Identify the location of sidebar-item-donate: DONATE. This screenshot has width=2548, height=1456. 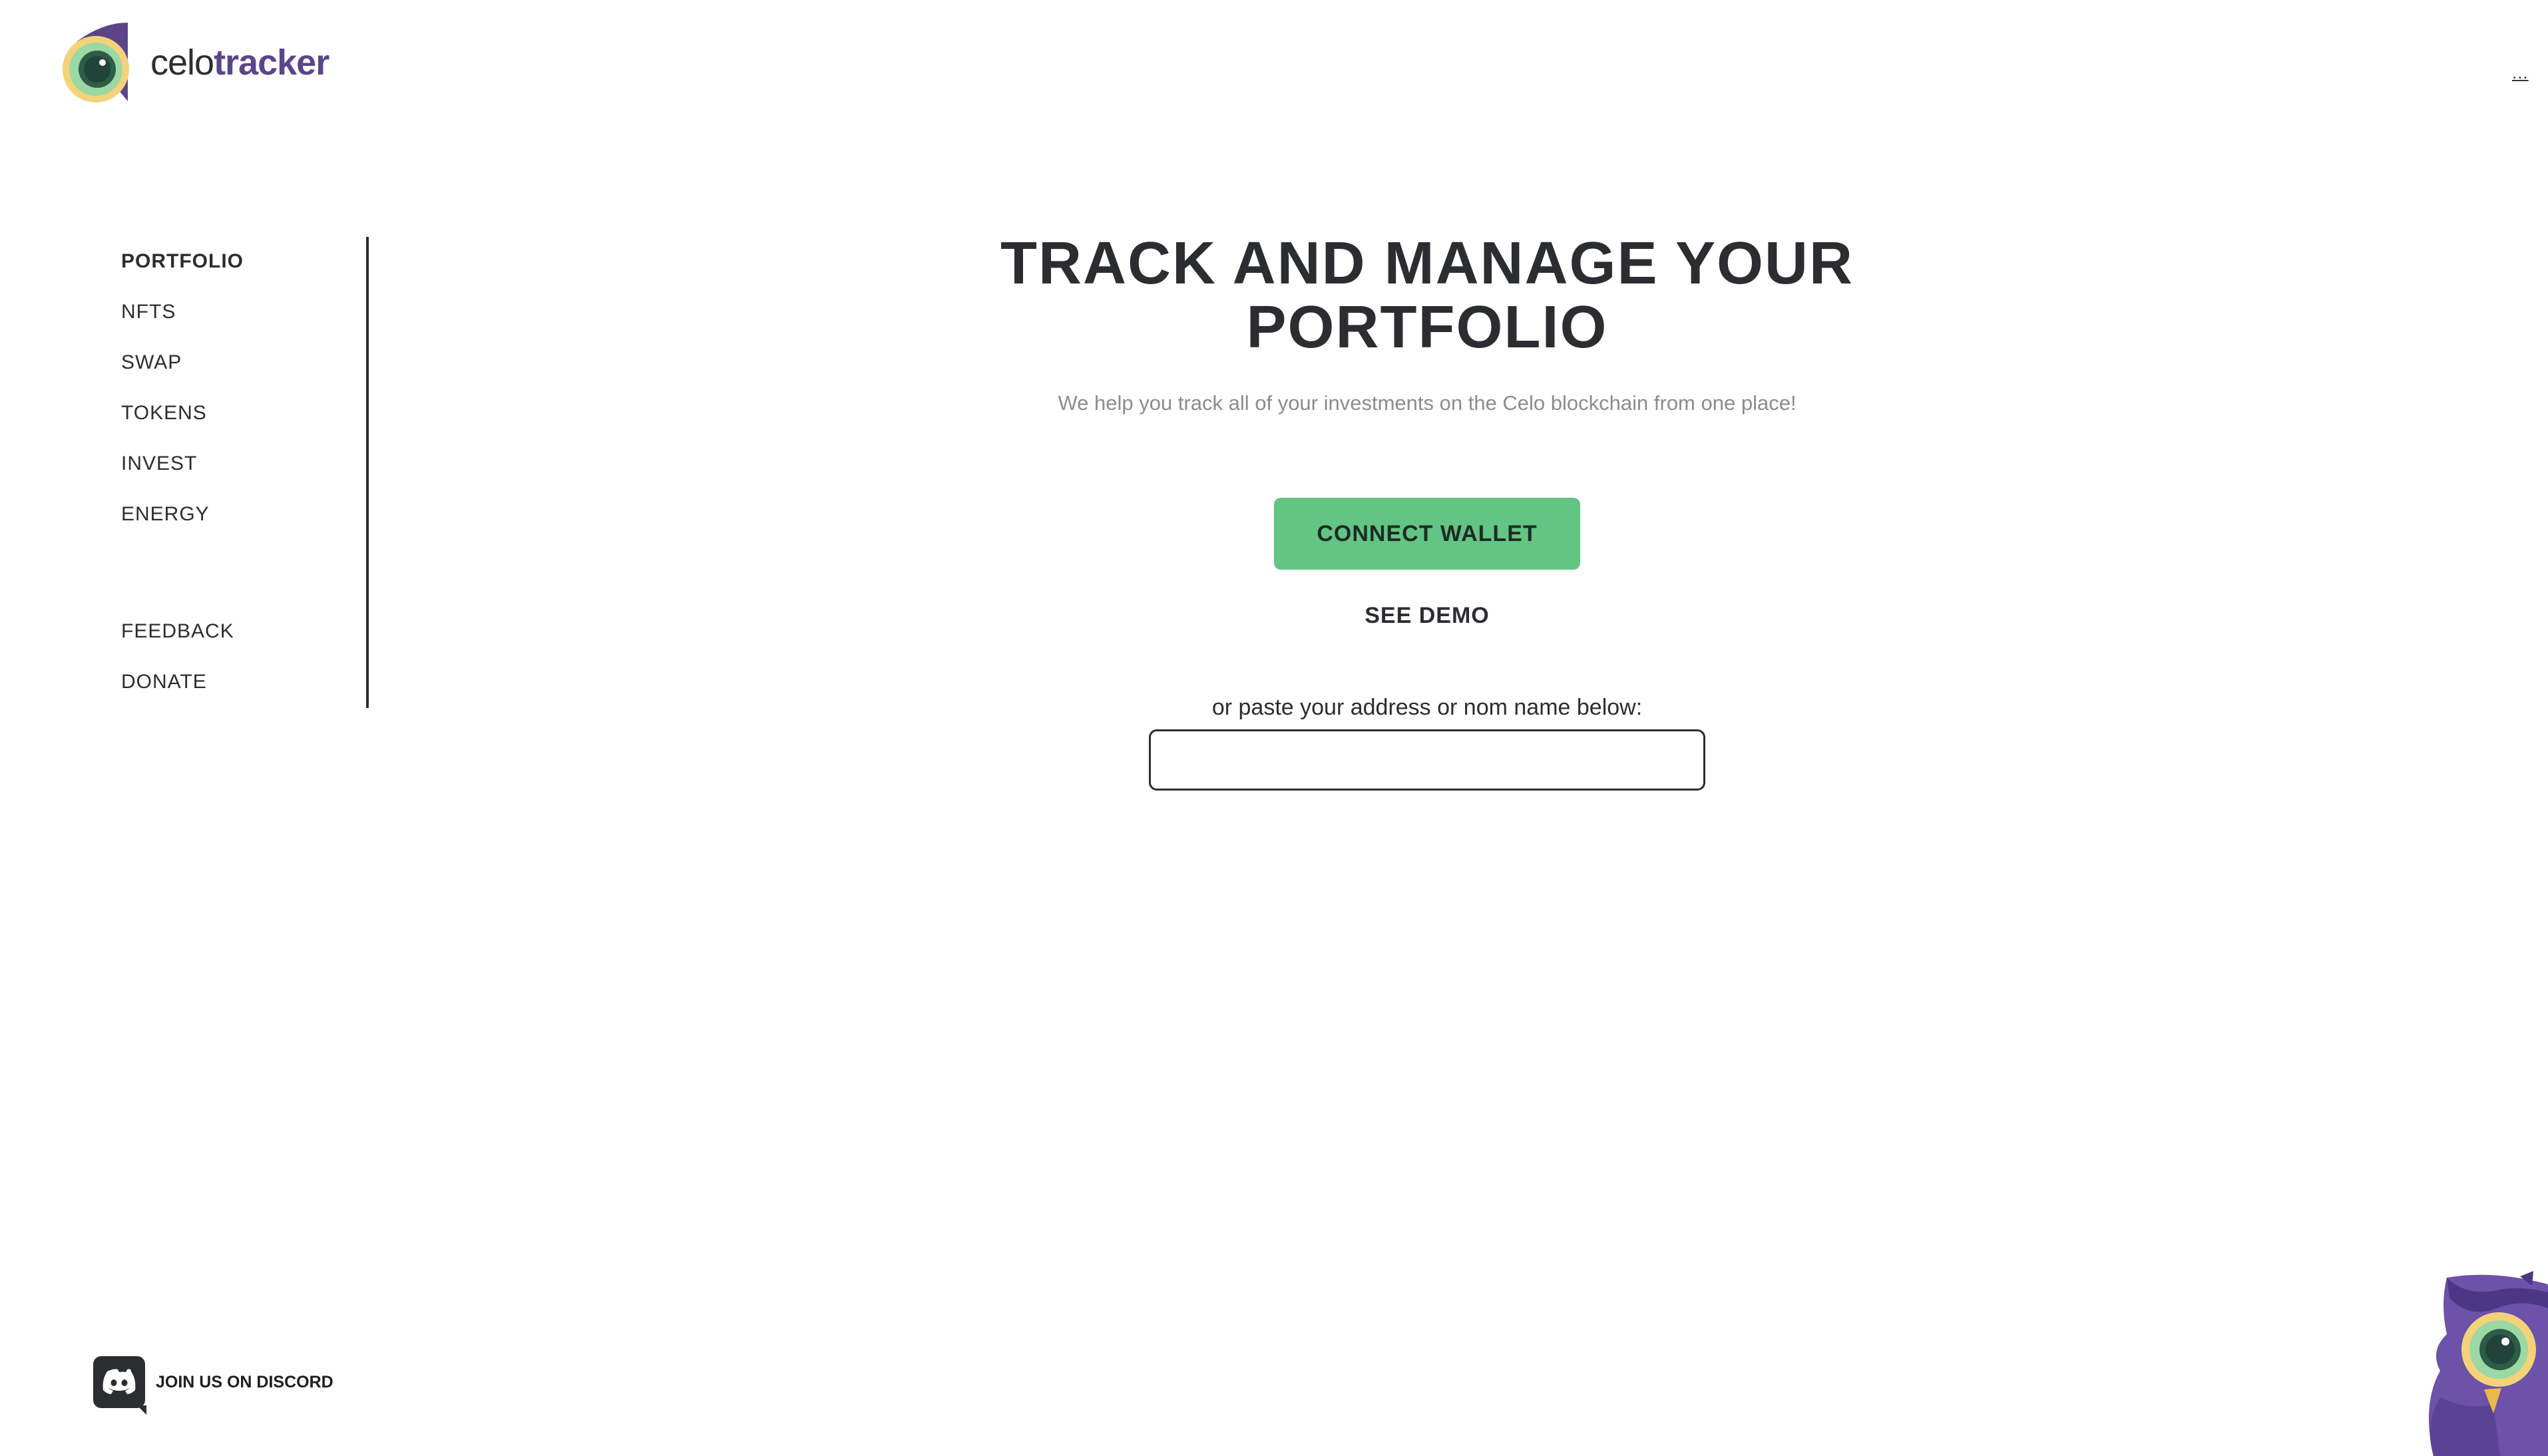
(164, 682).